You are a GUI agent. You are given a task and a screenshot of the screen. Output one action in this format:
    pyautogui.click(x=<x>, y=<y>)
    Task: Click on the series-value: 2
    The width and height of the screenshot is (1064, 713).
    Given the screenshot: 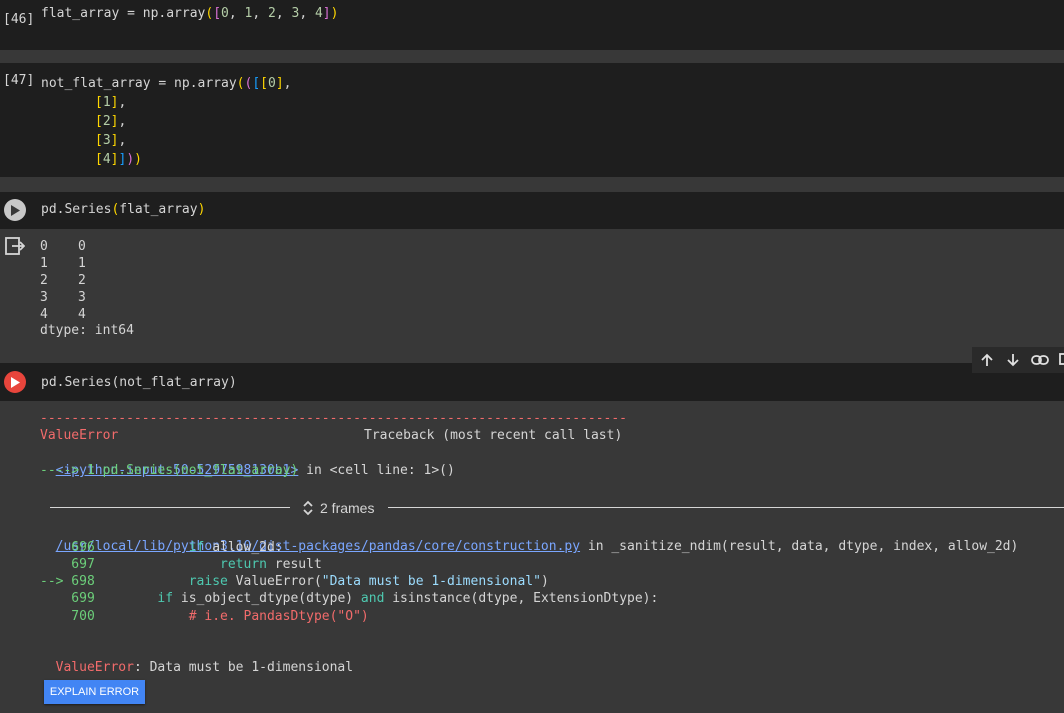 What is the action you would take?
    pyautogui.click(x=82, y=280)
    